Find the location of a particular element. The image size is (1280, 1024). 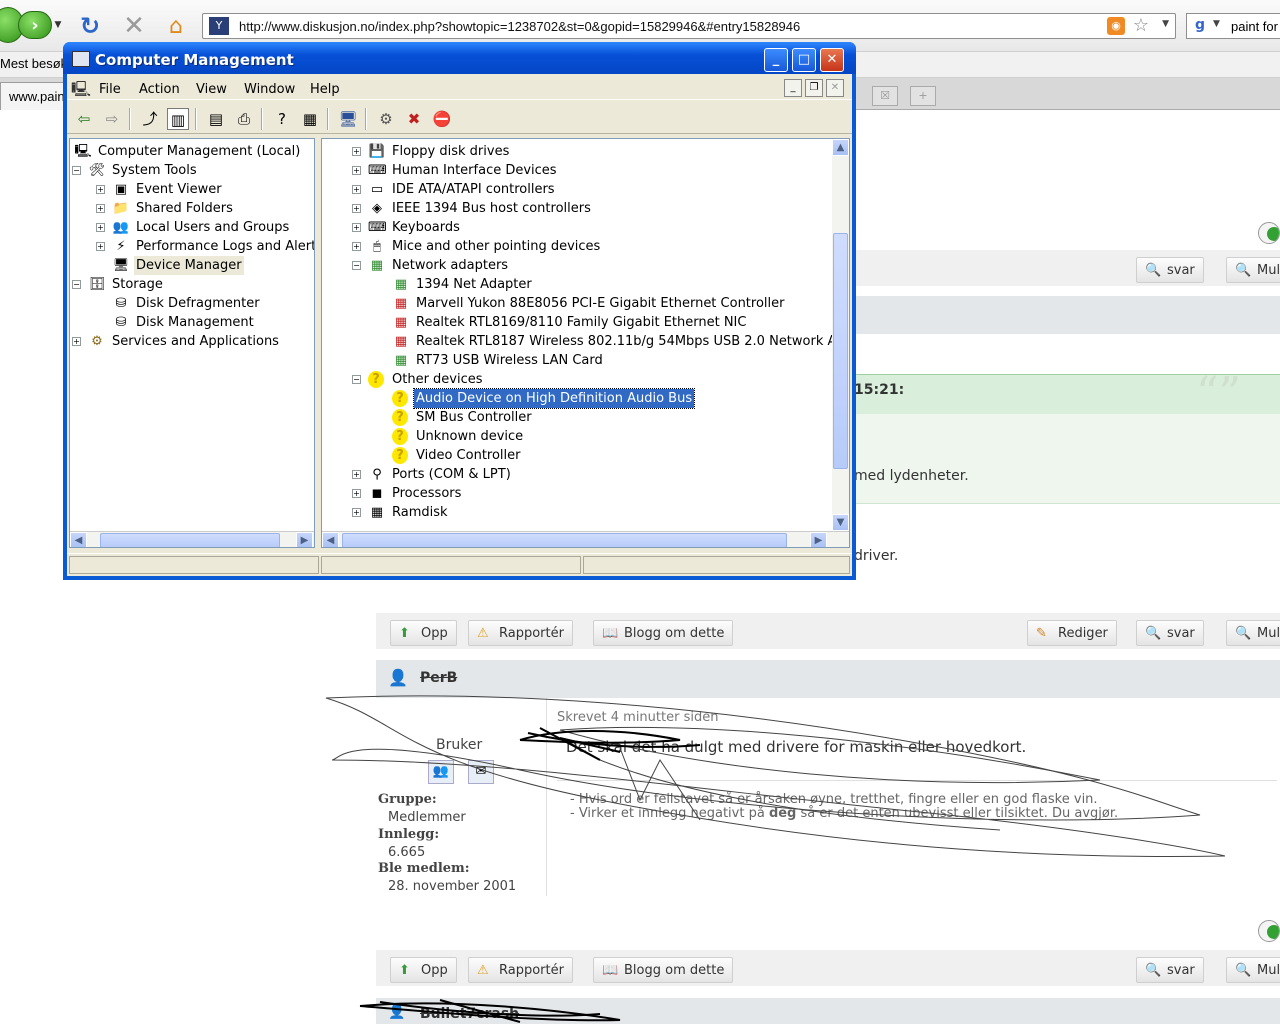

uninstall-icon: ✖ is located at coordinates (414, 119).